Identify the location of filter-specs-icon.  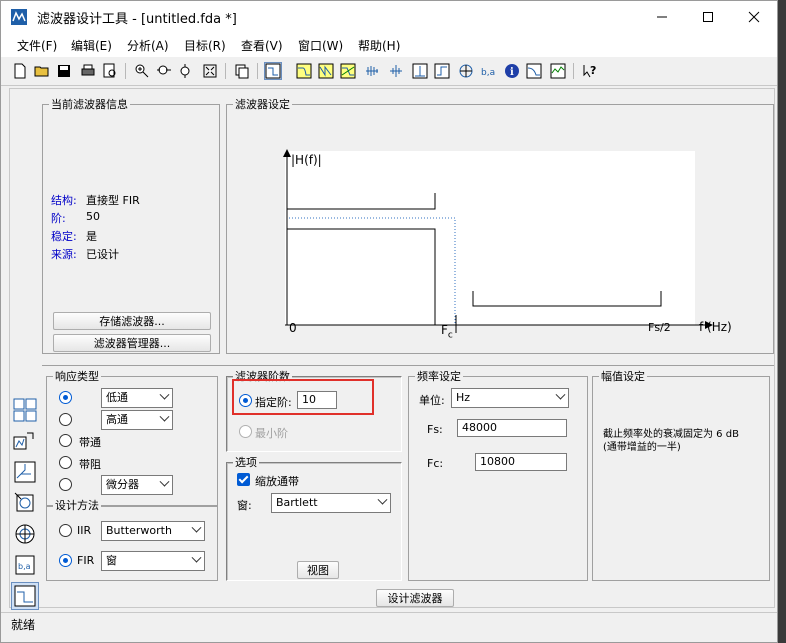
(273, 71).